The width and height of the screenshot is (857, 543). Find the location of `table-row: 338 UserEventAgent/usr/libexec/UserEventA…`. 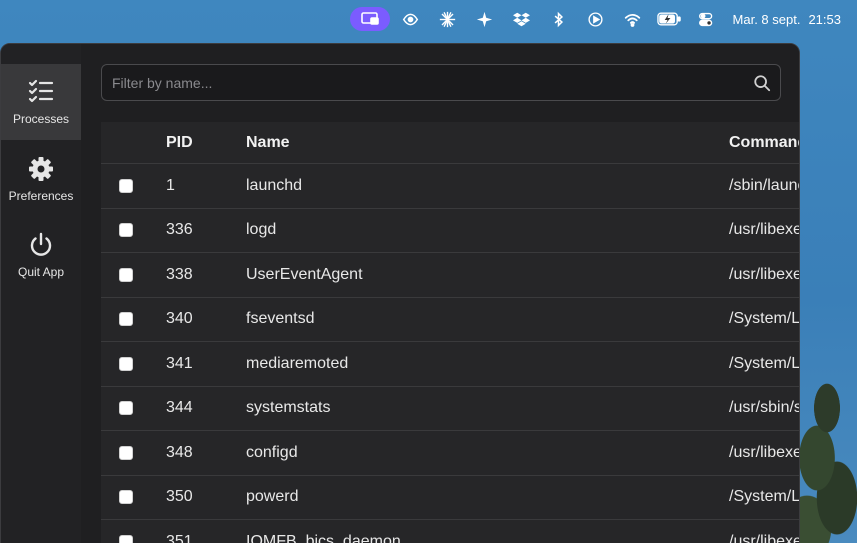

table-row: 338 UserEventAgent/usr/libexec/UserEventA… is located at coordinates (450, 275).